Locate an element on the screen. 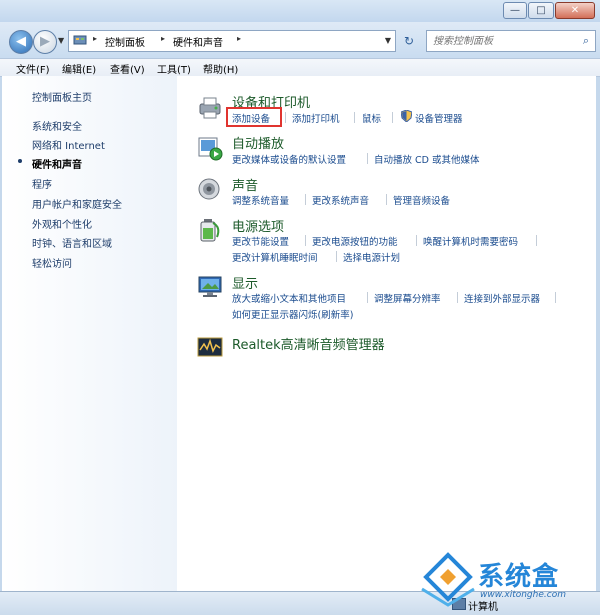  category-realtek: Realtek高清晰音频管理器 is located at coordinates (308, 343).